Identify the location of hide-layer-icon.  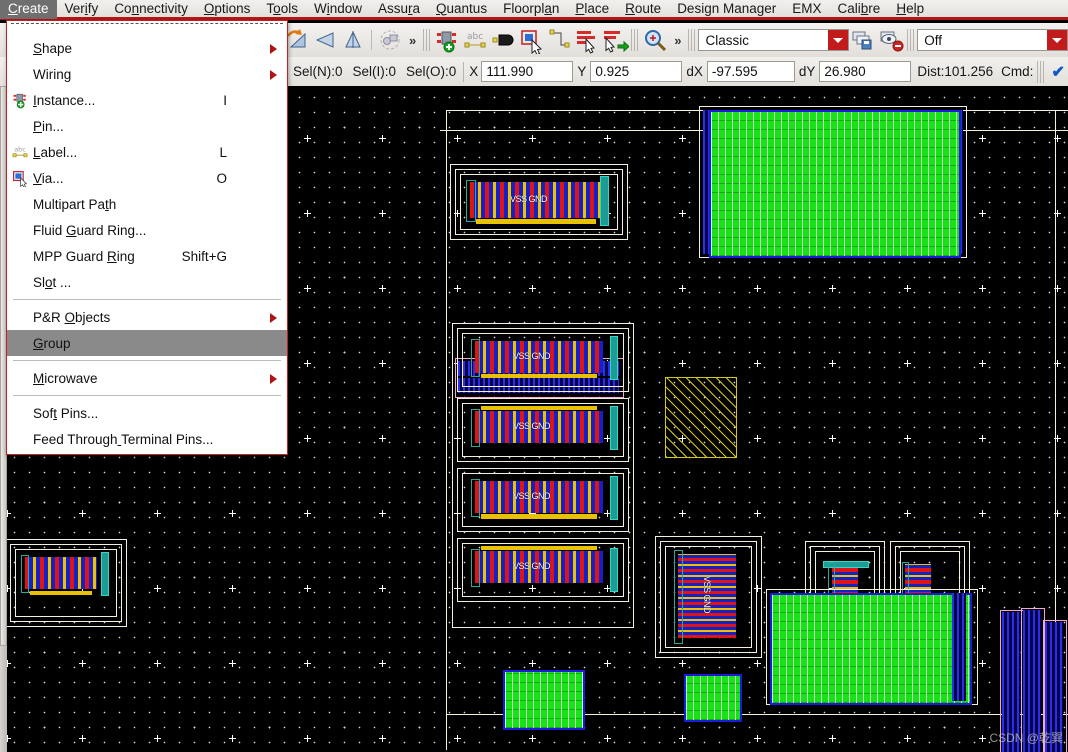
(891, 40).